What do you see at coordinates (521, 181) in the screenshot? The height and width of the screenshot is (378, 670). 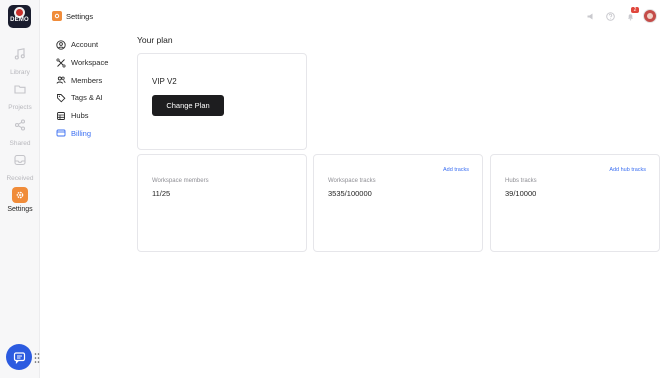 I see `stat-label: Hubs tracks` at bounding box center [521, 181].